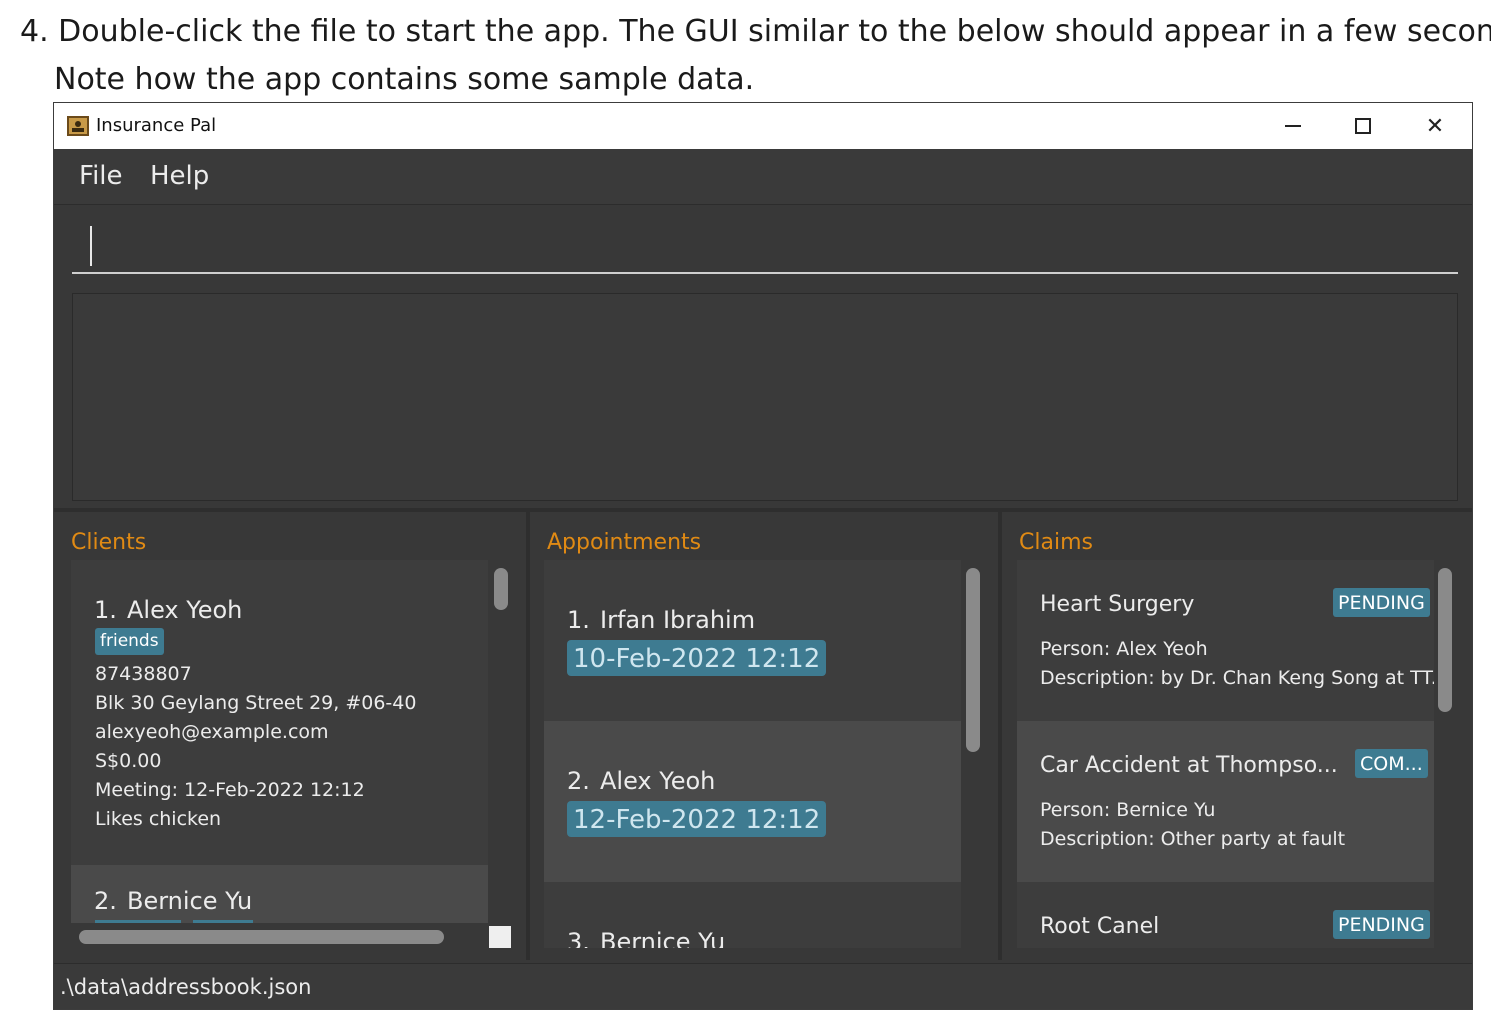 The height and width of the screenshot is (1025, 1491). Describe the element at coordinates (624, 542) in the screenshot. I see `appointments-header: Appointments` at that location.